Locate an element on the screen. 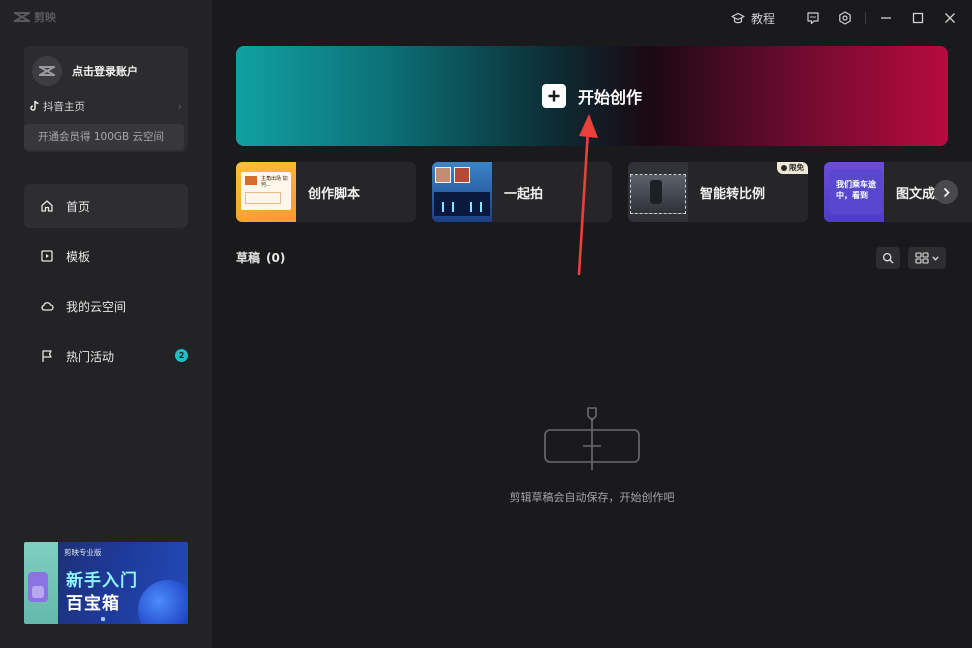  sidebar-item-cloud: 我的云空间 is located at coordinates (106, 306).